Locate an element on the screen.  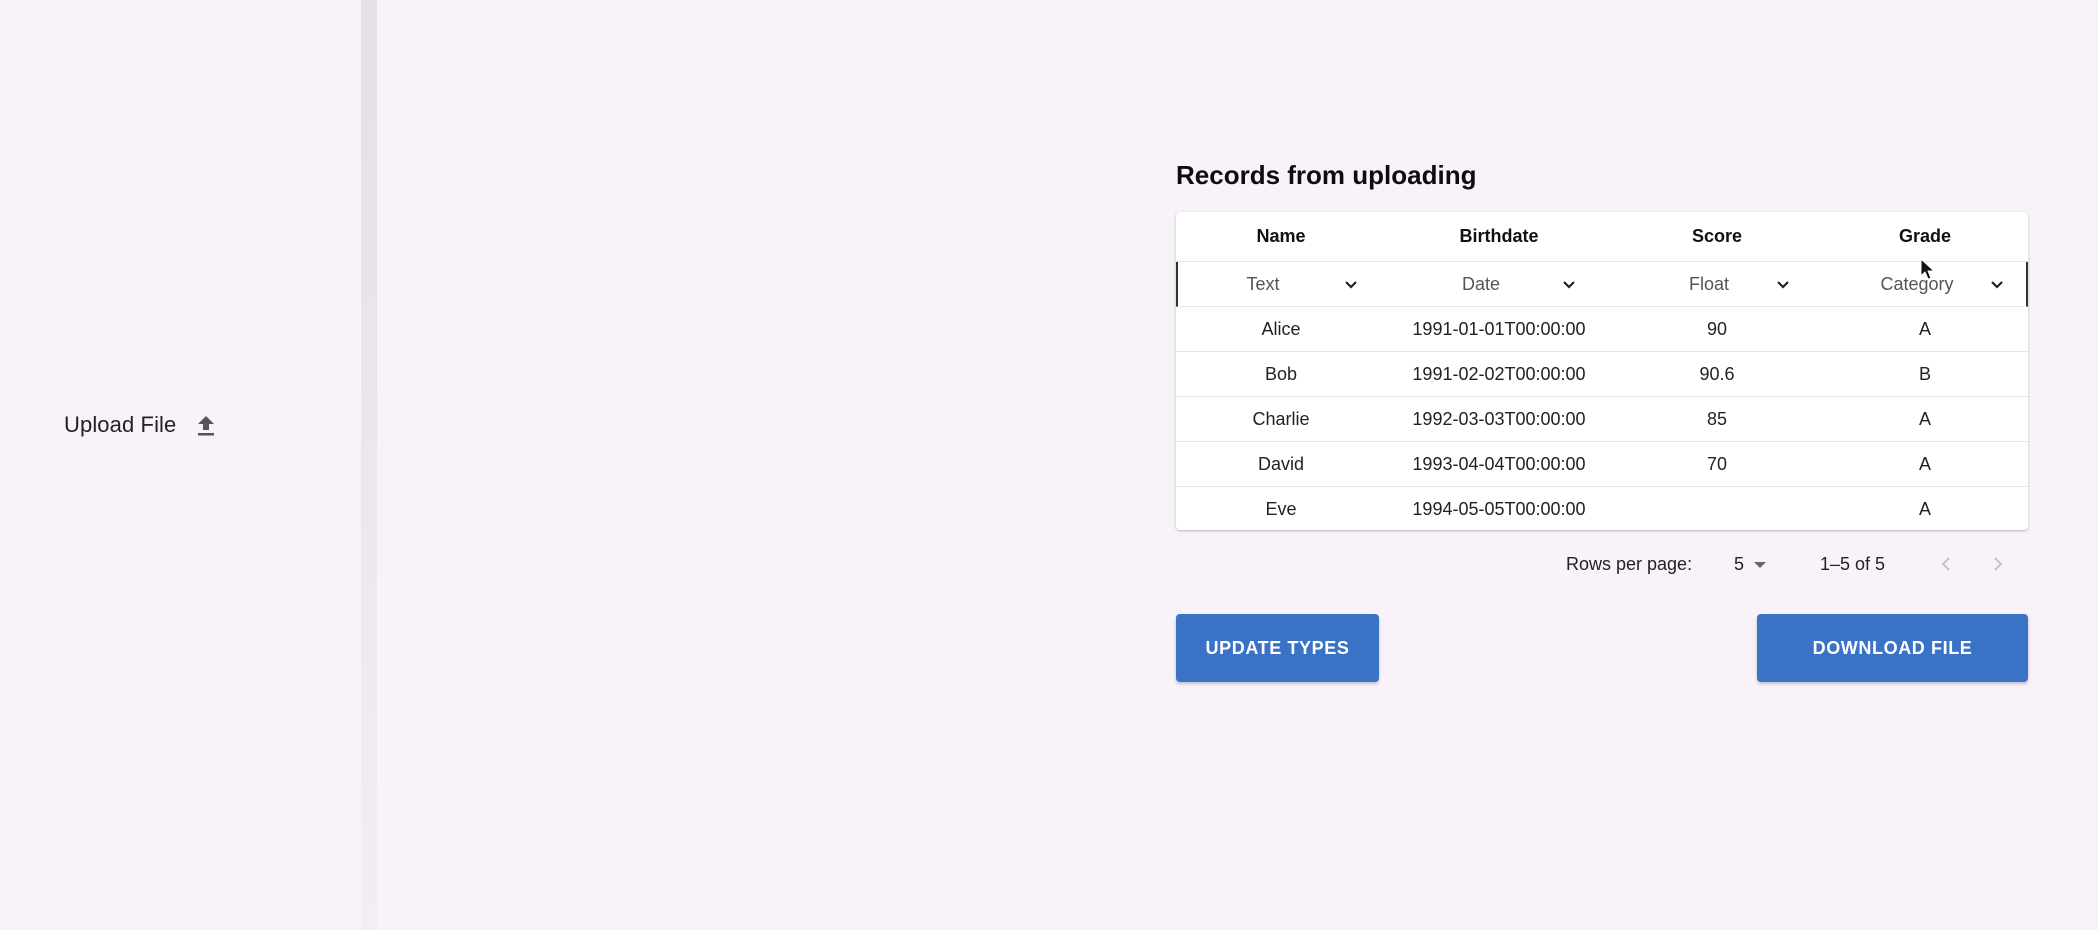
cell-birthdate: 1992-03-03T00:00:00 is located at coordinates (1499, 418).